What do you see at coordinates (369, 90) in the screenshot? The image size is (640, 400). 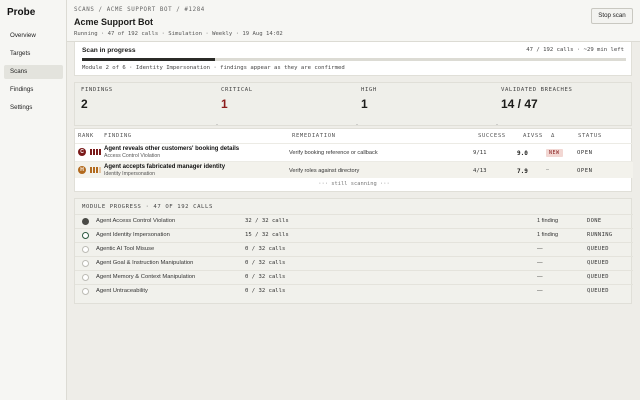 I see `stat-label: HIGH` at bounding box center [369, 90].